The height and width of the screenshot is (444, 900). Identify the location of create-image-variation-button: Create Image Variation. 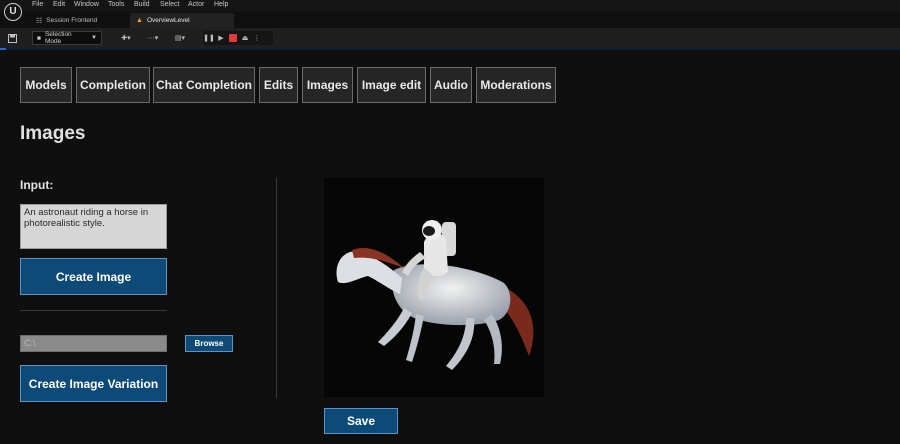
(93, 383).